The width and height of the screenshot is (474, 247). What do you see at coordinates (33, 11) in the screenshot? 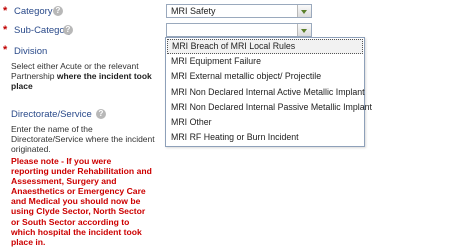
I see `category-label: Category` at bounding box center [33, 11].